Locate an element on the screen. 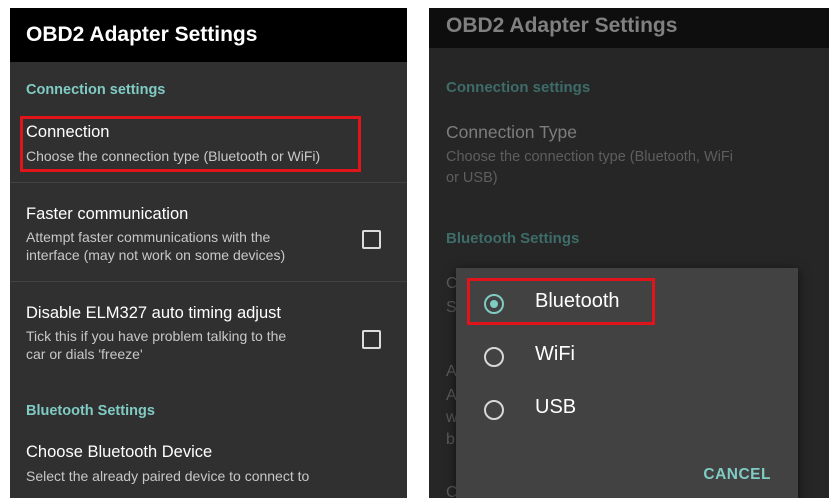  option-wifi-label: WiFi is located at coordinates (555, 354).